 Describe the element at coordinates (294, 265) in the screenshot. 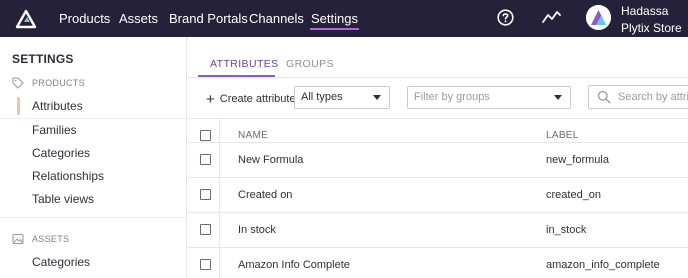

I see `attribute-name: Amazon Info Complete` at that location.